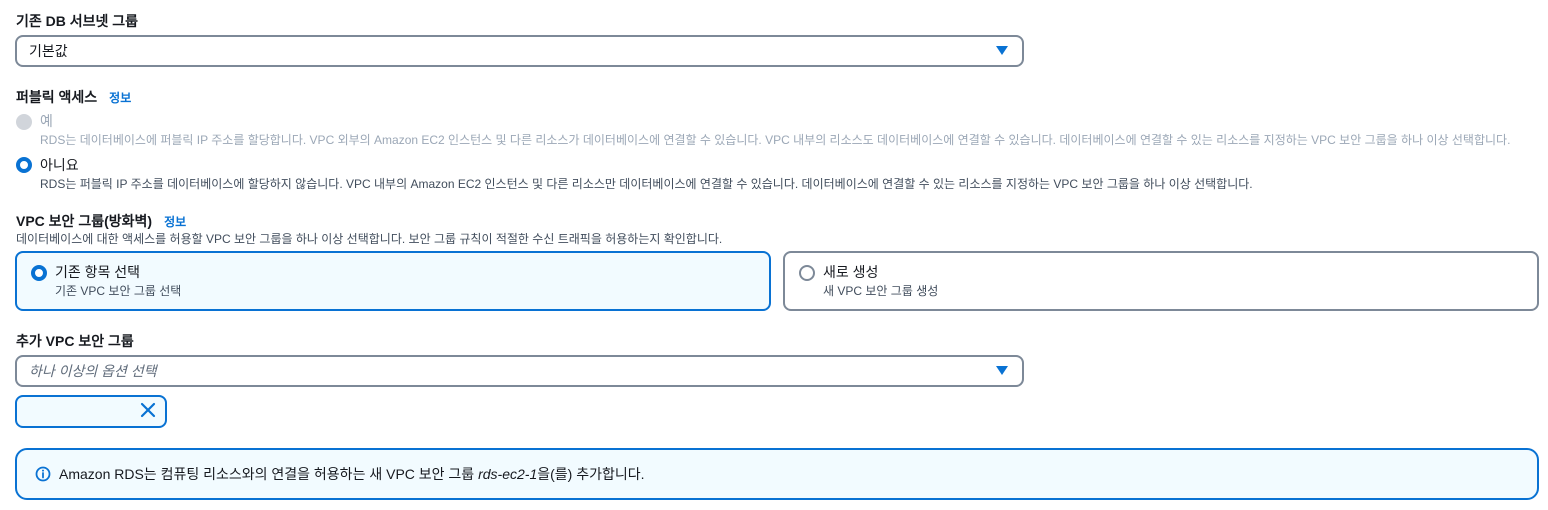  I want to click on choose-existing-label: 기존 항목 선택, so click(98, 272).